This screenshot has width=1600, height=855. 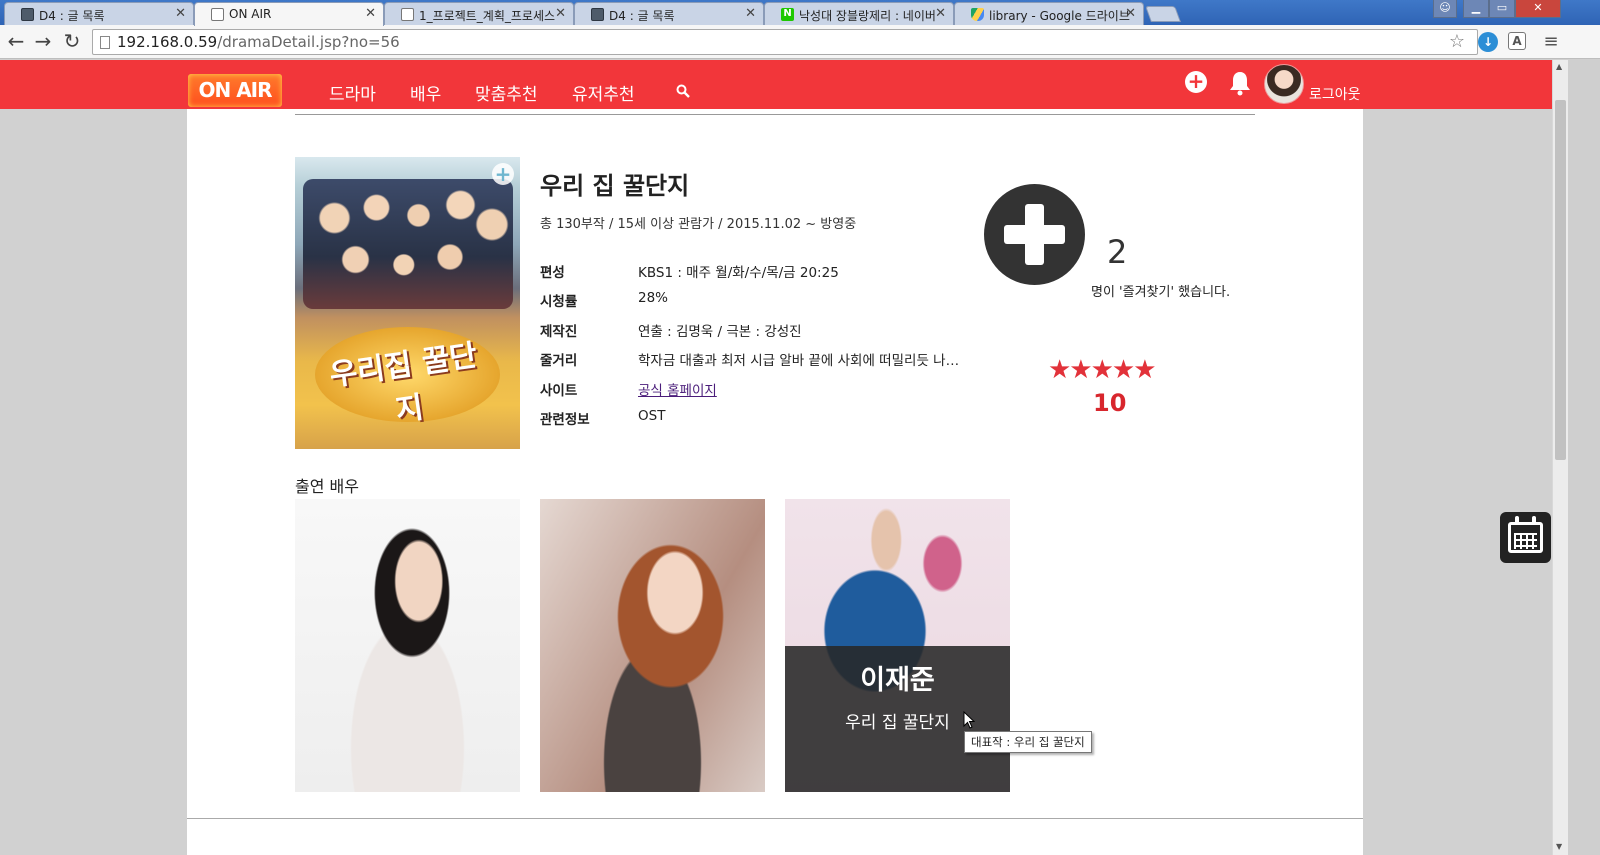 What do you see at coordinates (1560, 280) in the screenshot?
I see `scrollbar-thumb` at bounding box center [1560, 280].